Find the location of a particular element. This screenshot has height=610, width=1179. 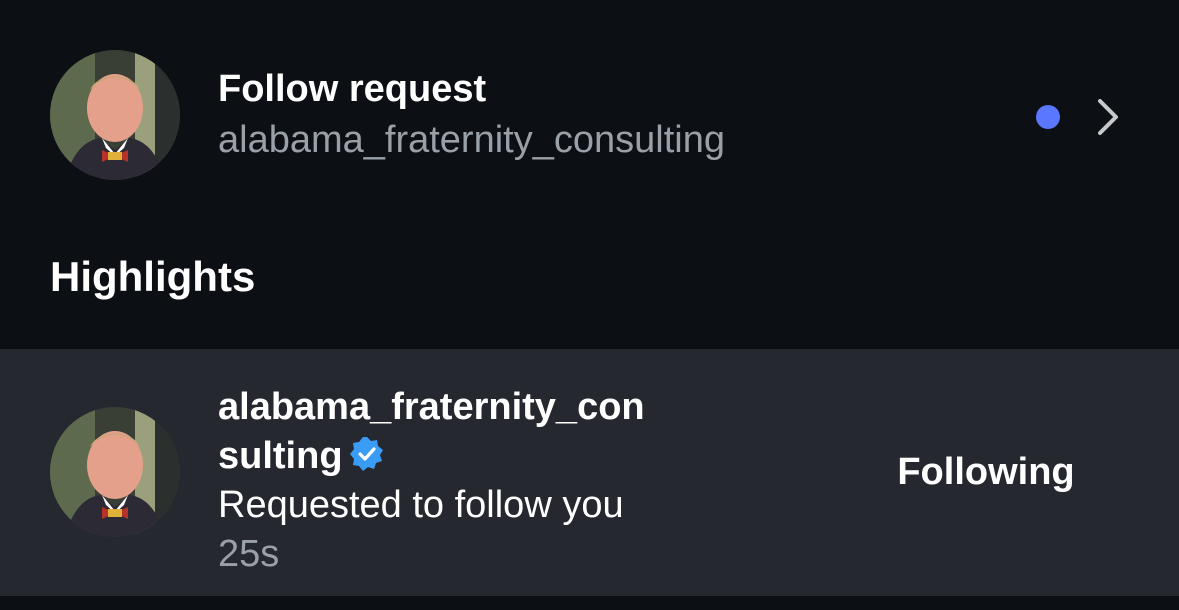

notification-time: 25s is located at coordinates (249, 554).